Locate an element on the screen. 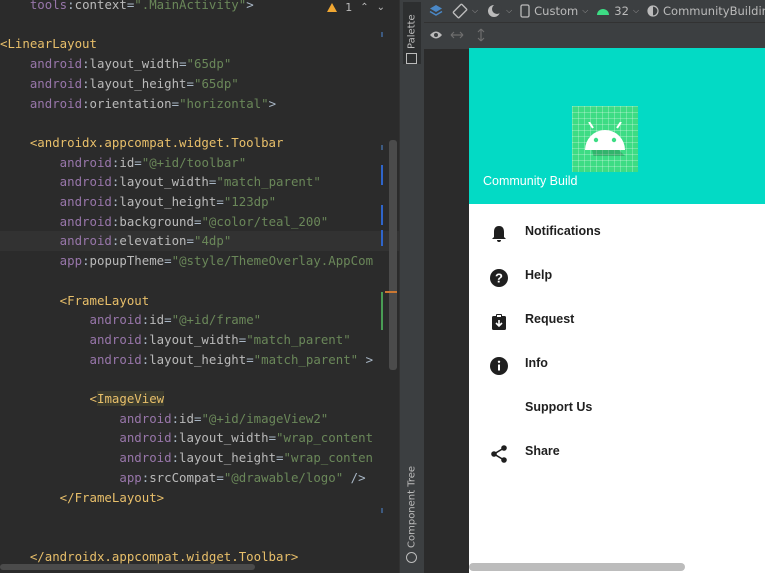 The image size is (765, 573). prev-highlight-icon: ⌃ is located at coordinates (364, 7).